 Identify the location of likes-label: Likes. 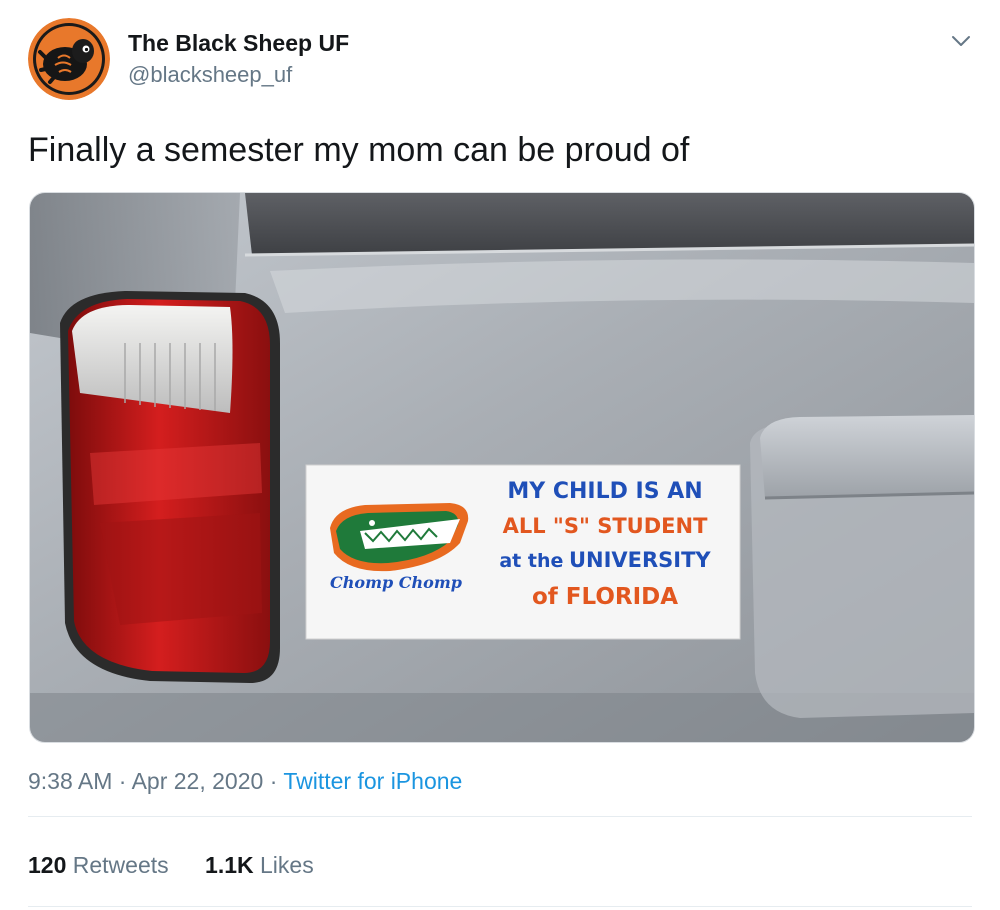
(287, 865).